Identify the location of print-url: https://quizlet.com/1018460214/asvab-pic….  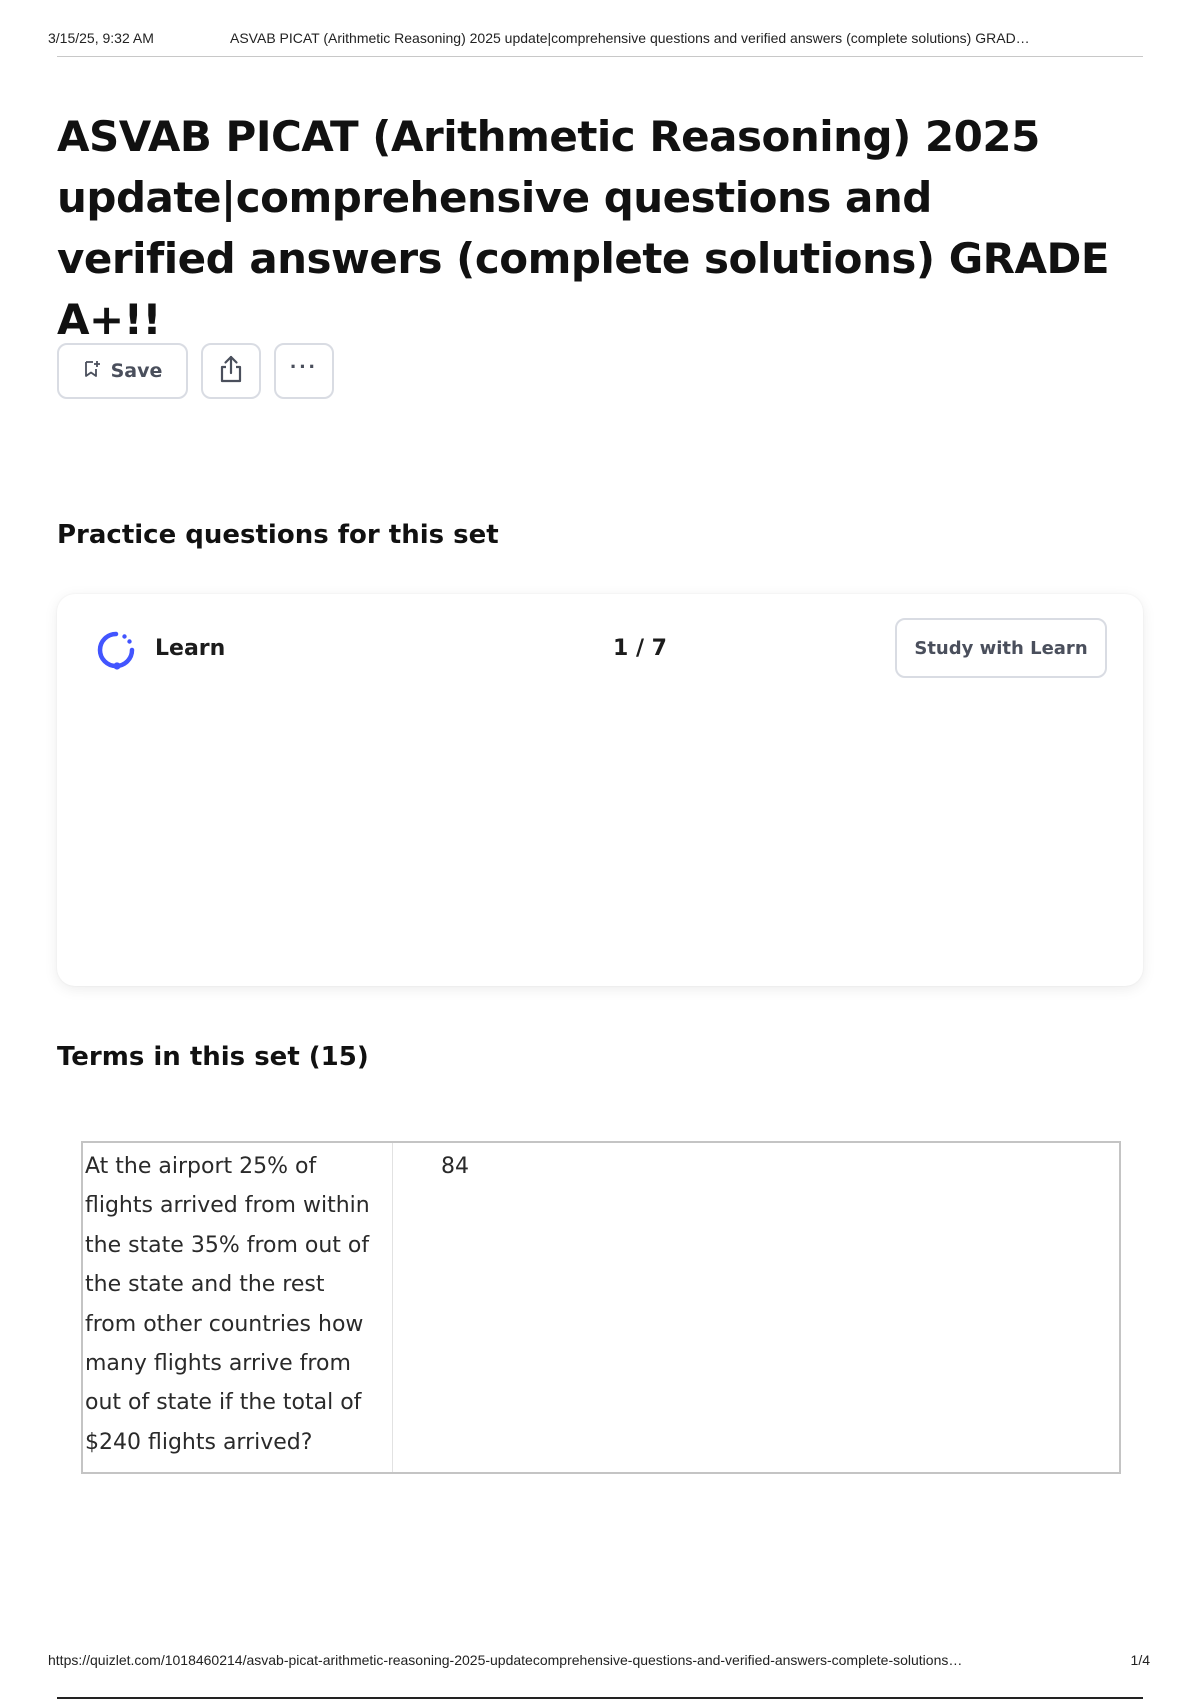
(505, 1660).